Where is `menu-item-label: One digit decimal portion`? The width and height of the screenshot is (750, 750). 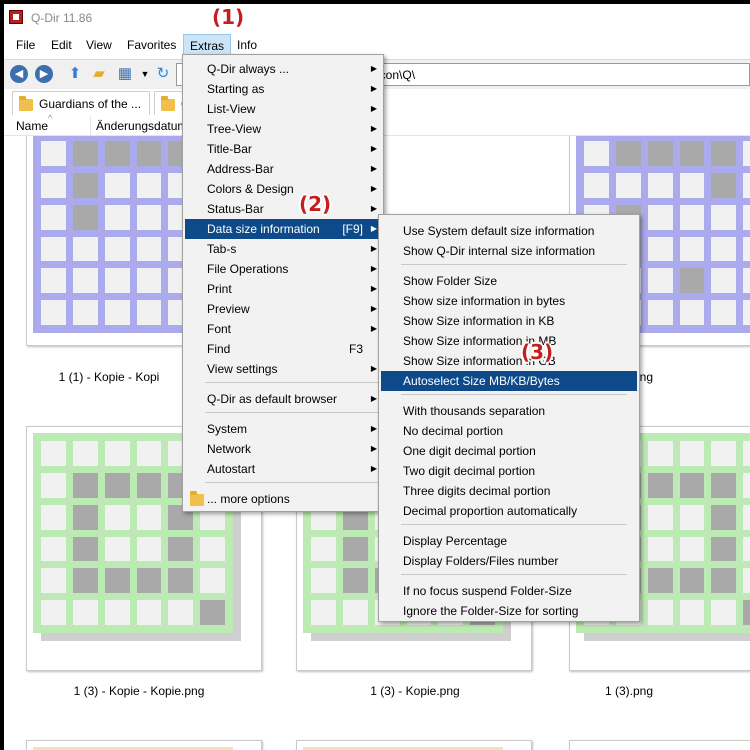 menu-item-label: One digit decimal portion is located at coordinates (469, 451).